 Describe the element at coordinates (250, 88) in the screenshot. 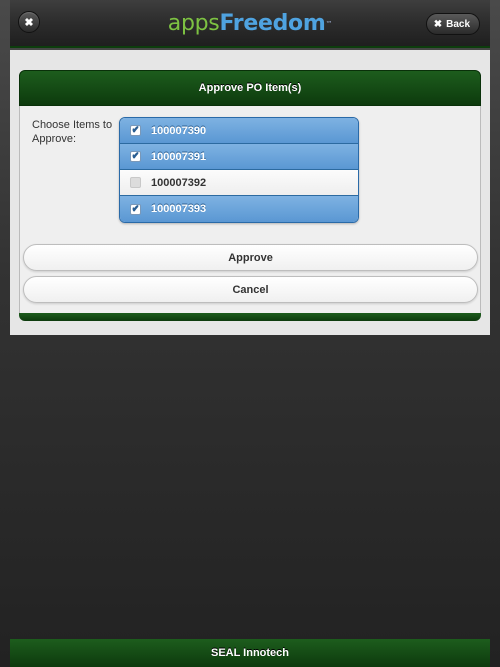

I see `card-title: Approve PO Item(s)` at that location.